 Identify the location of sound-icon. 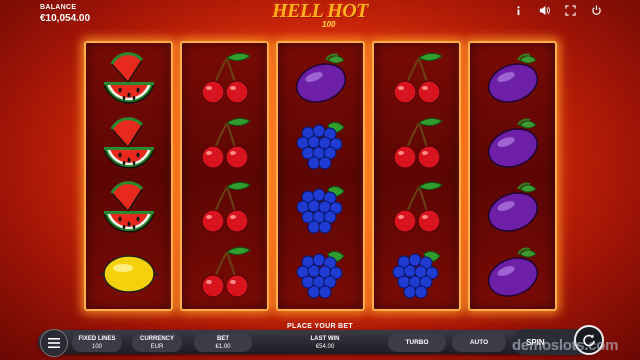
(544, 10).